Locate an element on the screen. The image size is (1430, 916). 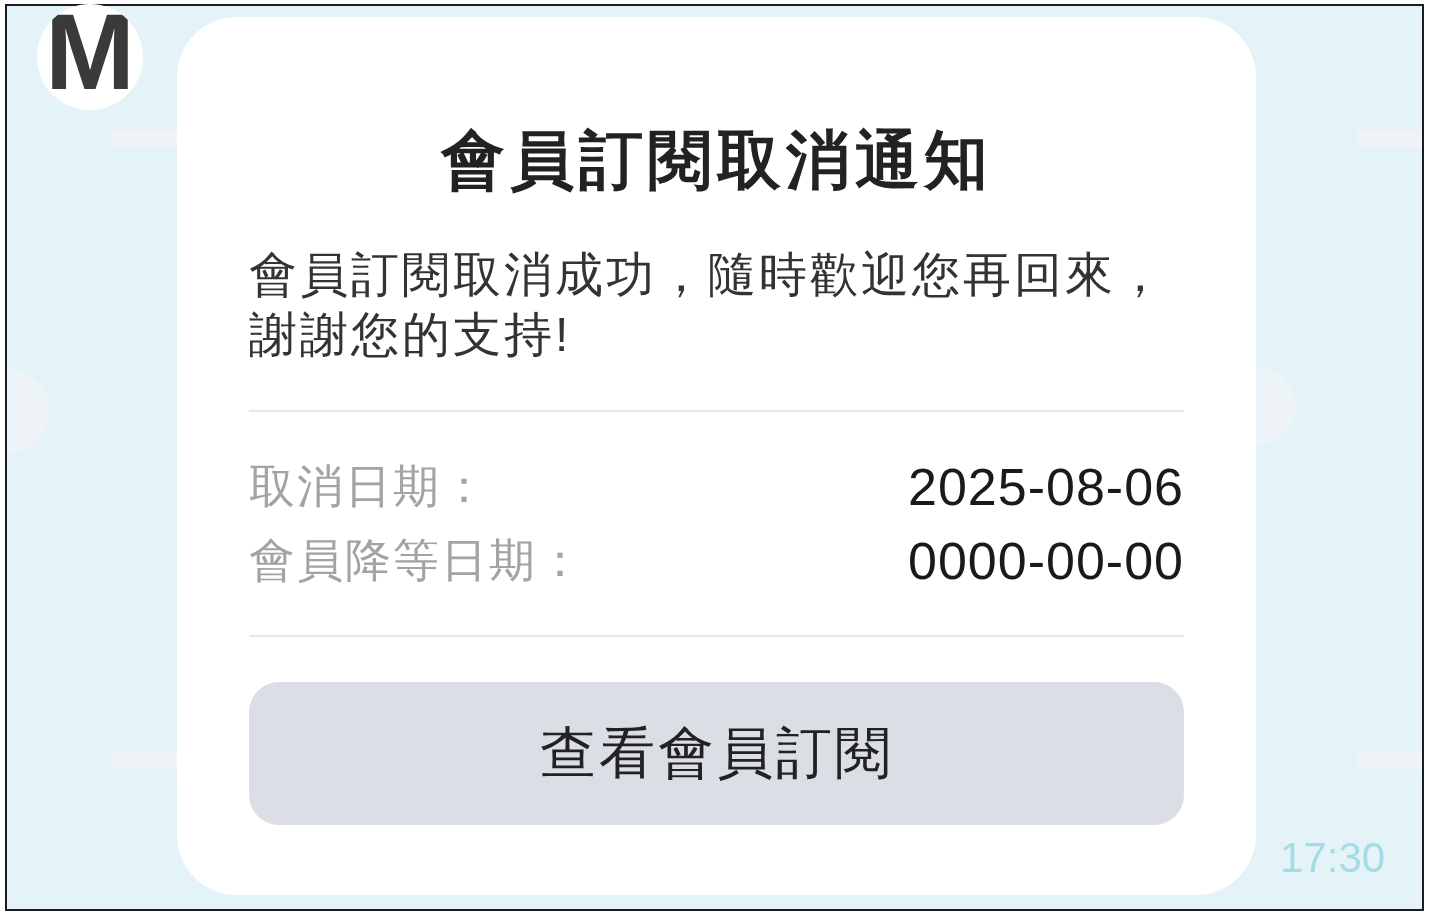
detail-value: 2025-08-06 is located at coordinates (1046, 487).